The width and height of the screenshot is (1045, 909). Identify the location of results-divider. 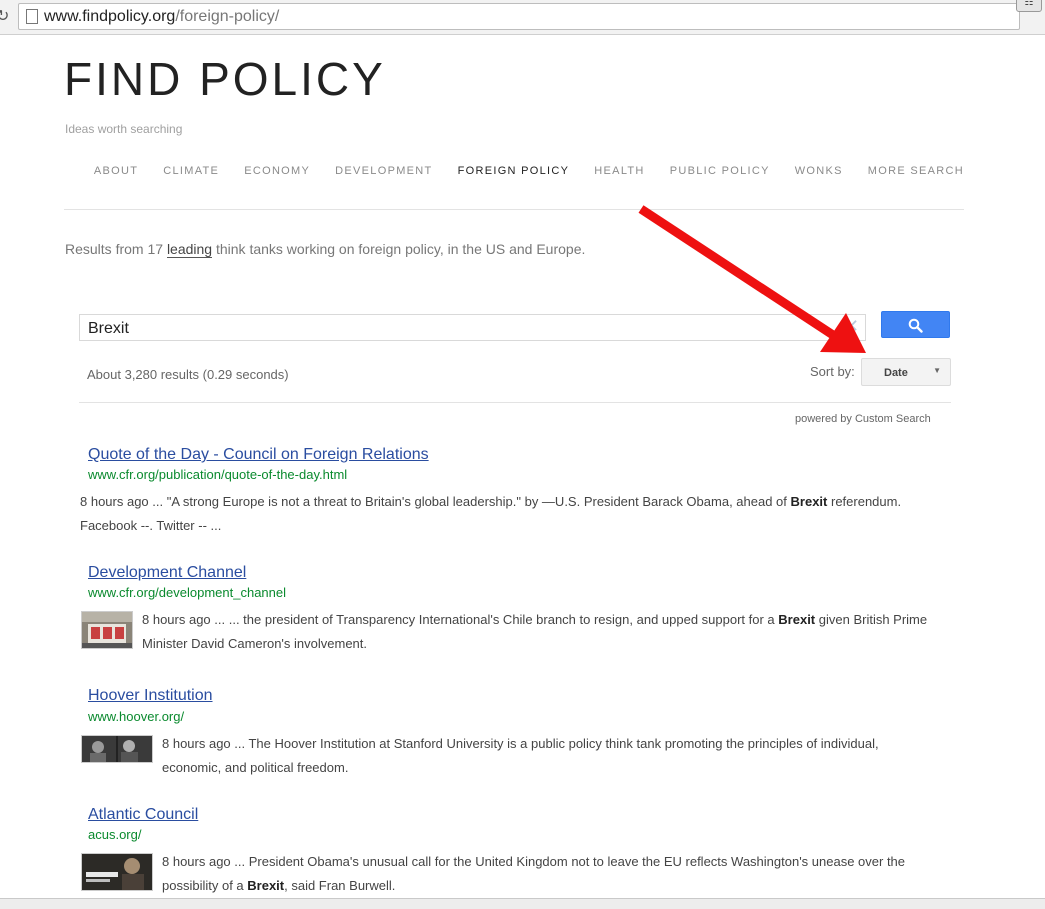
(515, 402).